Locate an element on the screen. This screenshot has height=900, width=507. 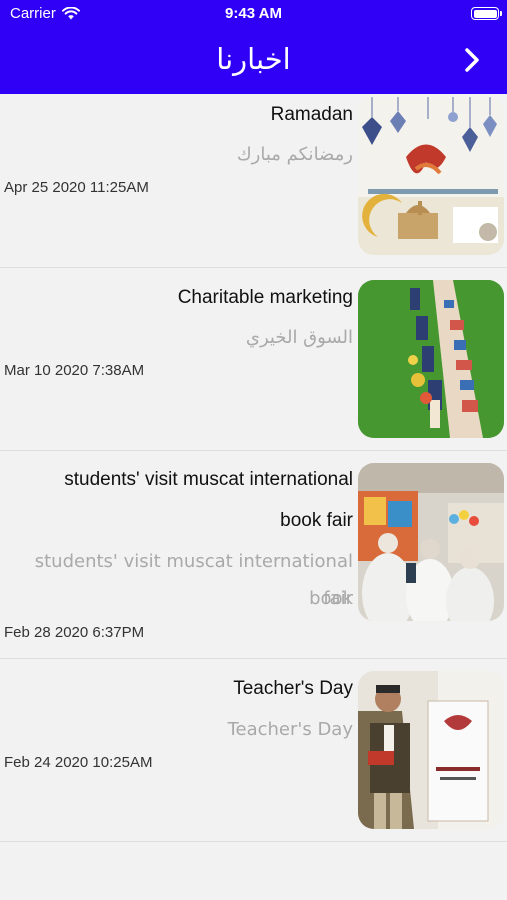
chevron-right-icon is located at coordinates (472, 60).